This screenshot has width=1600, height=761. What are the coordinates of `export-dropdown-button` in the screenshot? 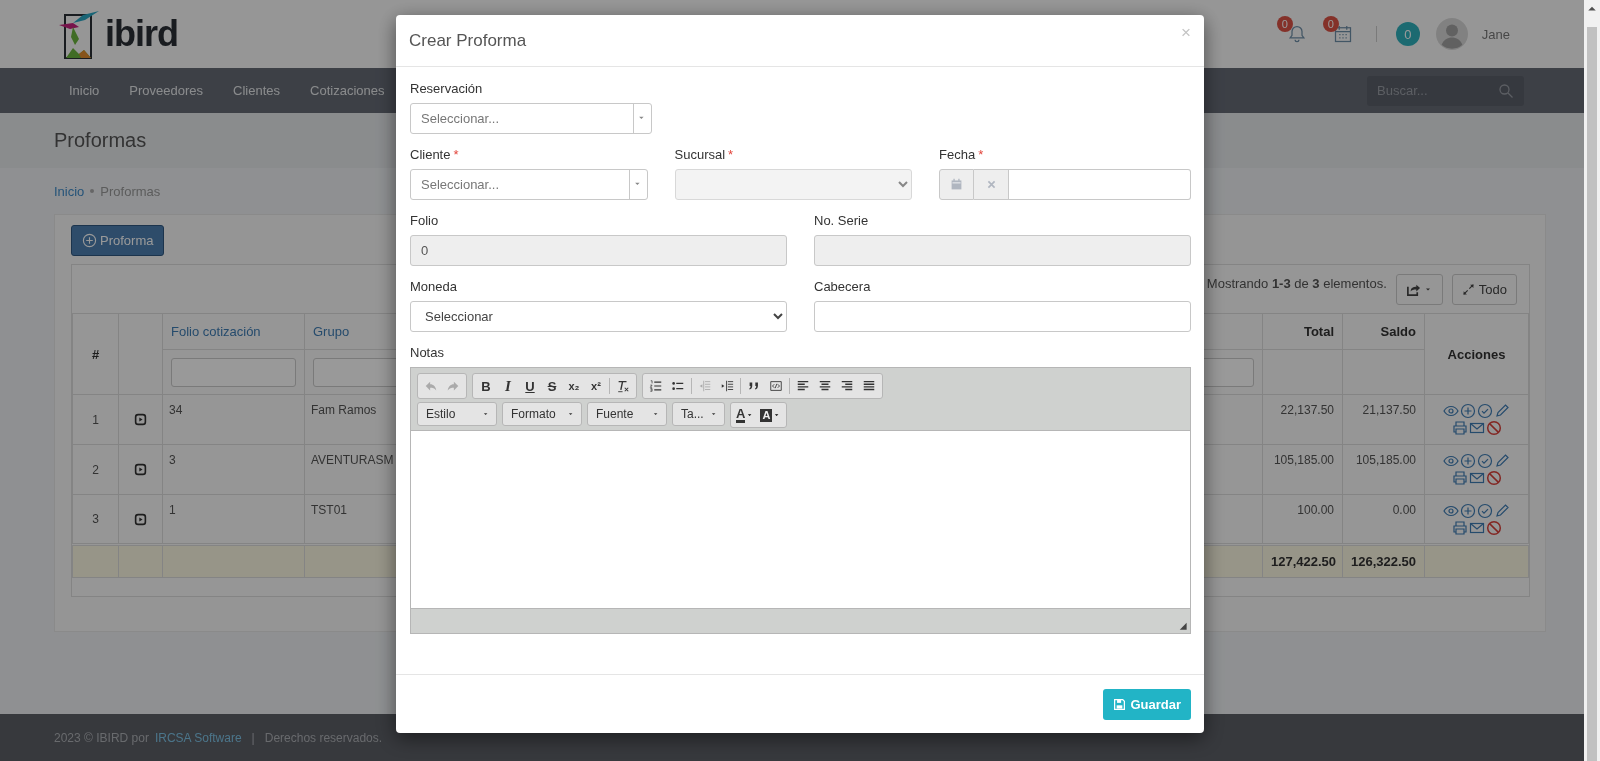 It's located at (1419, 289).